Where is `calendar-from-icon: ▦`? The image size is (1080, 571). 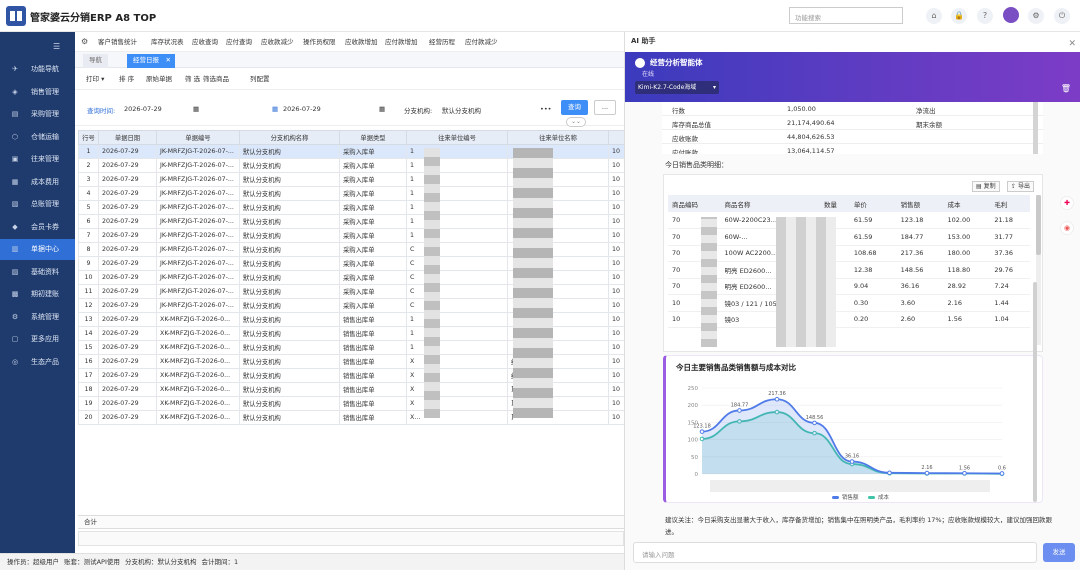
calendar-from-icon: ▦ is located at coordinates (275, 109).